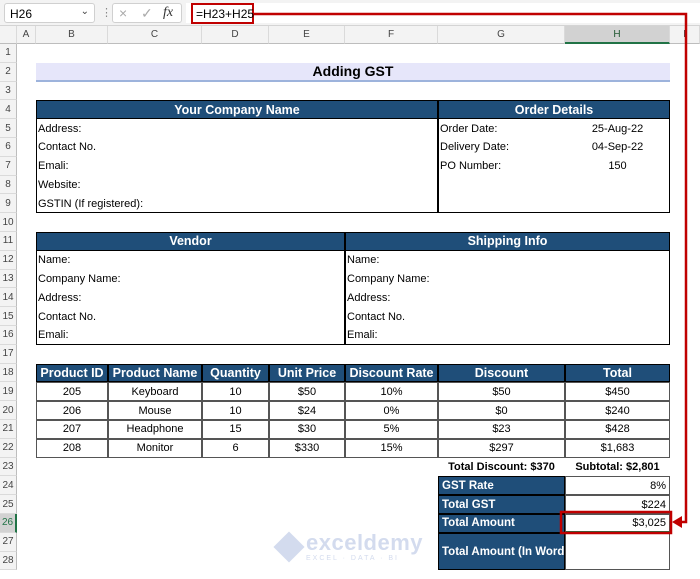 This screenshot has width=700, height=579. Describe the element at coordinates (617, 128) in the screenshot. I see `order-field-value: 25-Aug-22` at that location.